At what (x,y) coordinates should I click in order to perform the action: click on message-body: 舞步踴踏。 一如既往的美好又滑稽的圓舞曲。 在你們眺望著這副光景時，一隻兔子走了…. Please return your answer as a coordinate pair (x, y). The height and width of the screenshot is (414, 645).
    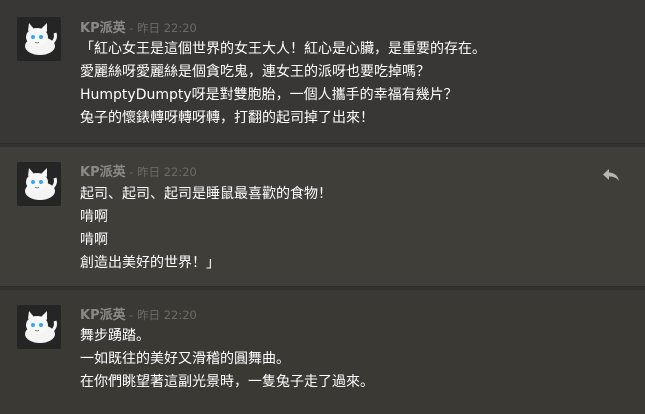
    Looking at the image, I should click on (350, 359).